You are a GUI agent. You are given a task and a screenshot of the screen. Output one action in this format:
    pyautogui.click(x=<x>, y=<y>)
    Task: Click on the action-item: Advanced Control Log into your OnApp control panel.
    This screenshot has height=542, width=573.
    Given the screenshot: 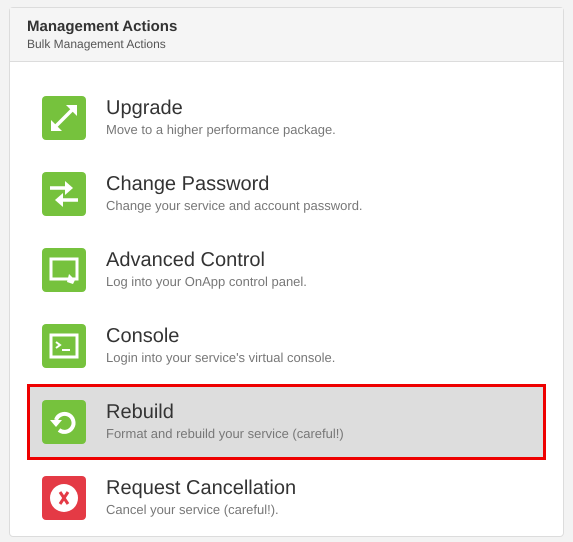 What is the action you would take?
    pyautogui.click(x=286, y=270)
    